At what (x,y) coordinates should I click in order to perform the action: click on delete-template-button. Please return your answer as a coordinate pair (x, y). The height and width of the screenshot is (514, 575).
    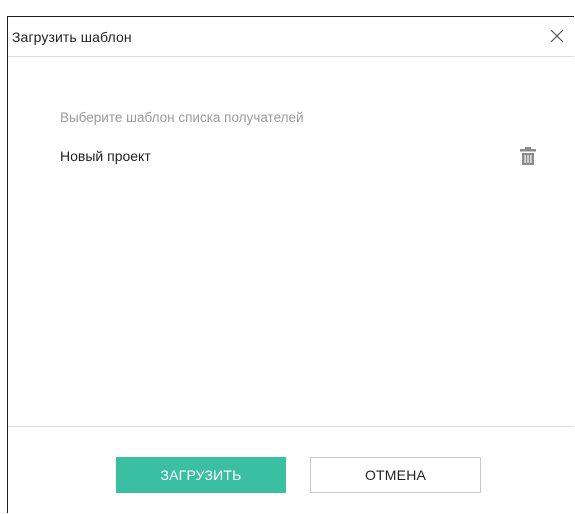
    Looking at the image, I should click on (528, 156).